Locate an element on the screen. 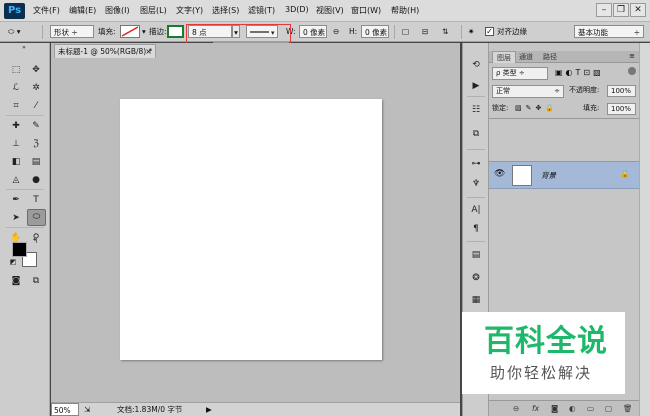  width-input: 0 像素 is located at coordinates (313, 31).